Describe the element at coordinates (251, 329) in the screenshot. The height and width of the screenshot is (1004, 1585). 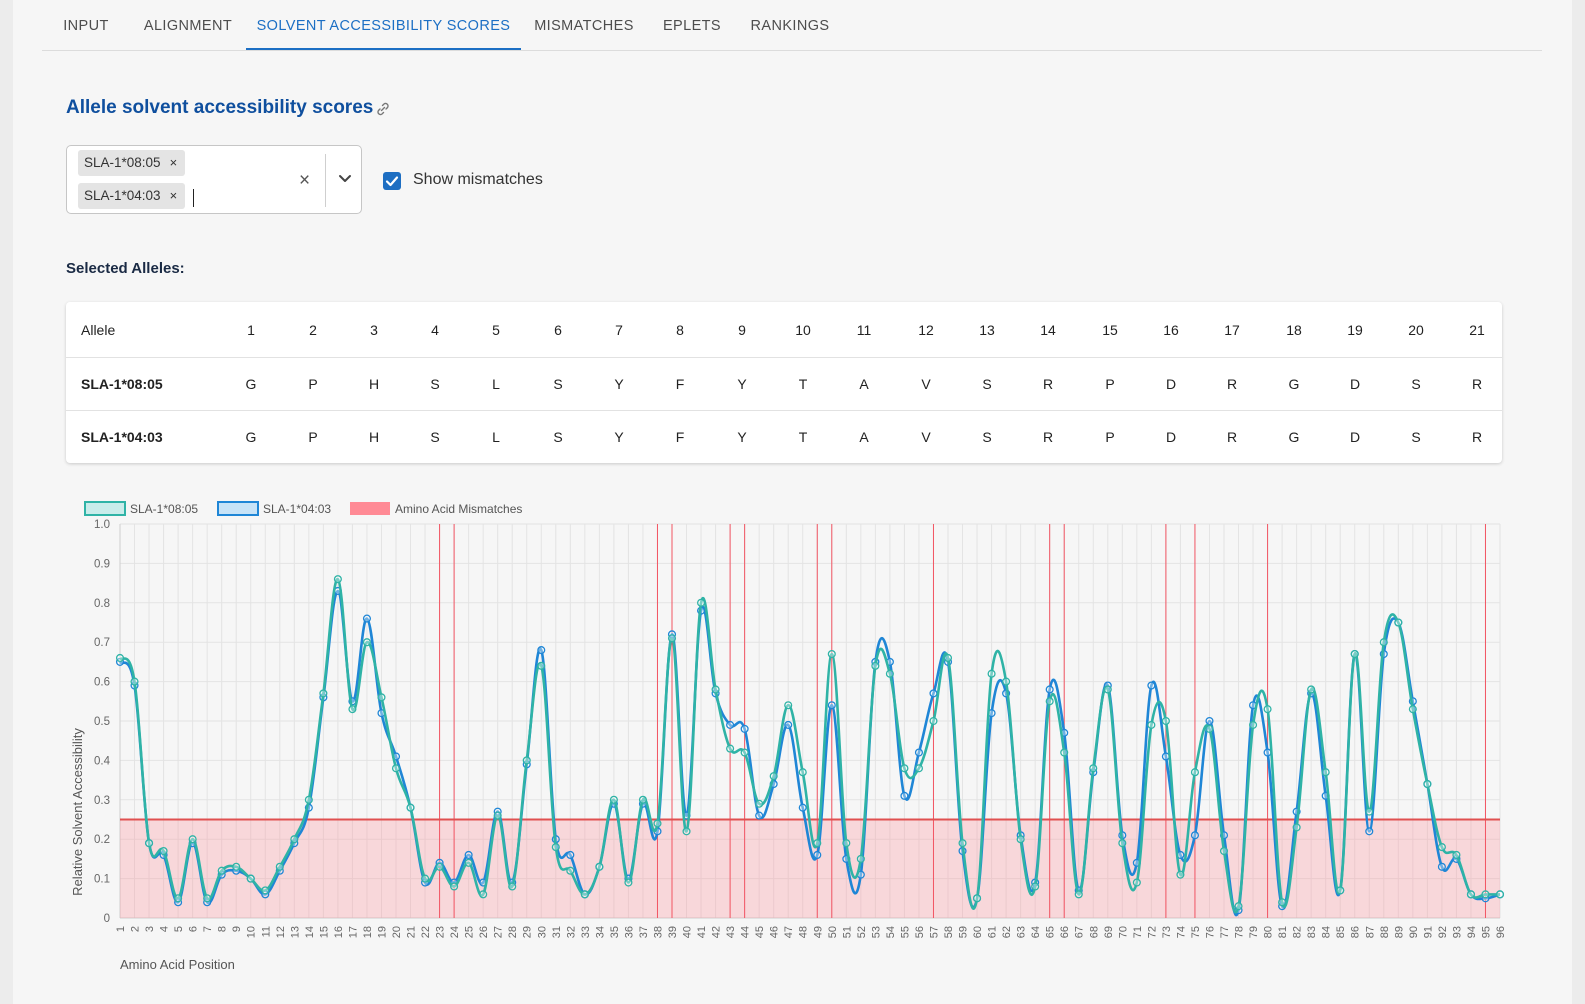
I see `position-header: 1` at that location.